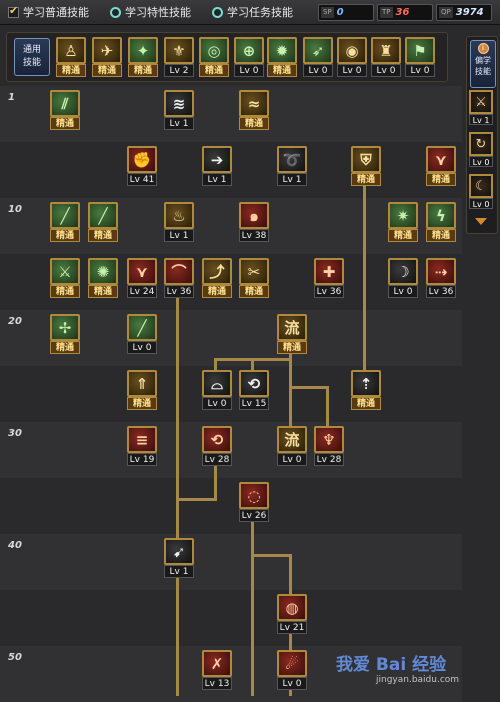 This screenshot has width=500, height=702. What do you see at coordinates (329, 439) in the screenshot?
I see `flame-icon: ♆` at bounding box center [329, 439].